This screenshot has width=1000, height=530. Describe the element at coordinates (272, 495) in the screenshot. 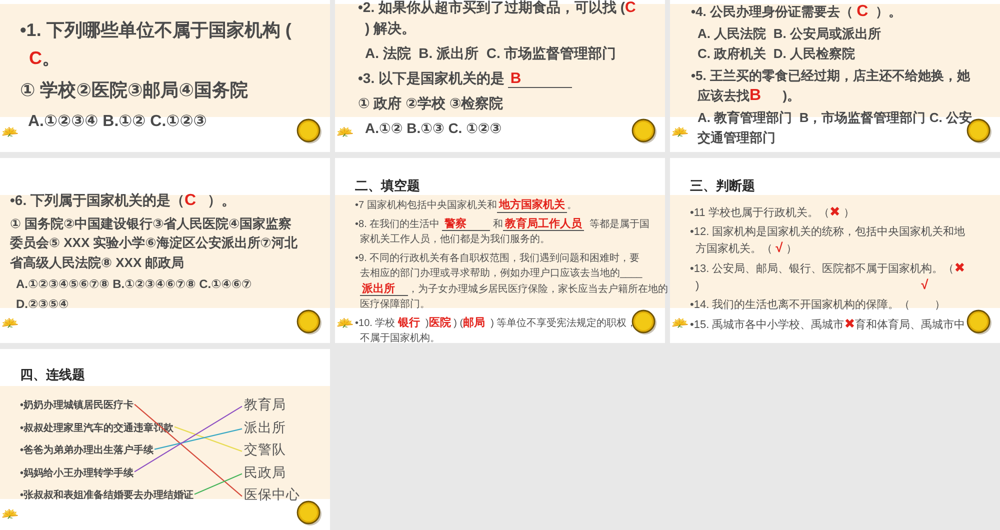

I see `matching-option: 医保中心` at that location.